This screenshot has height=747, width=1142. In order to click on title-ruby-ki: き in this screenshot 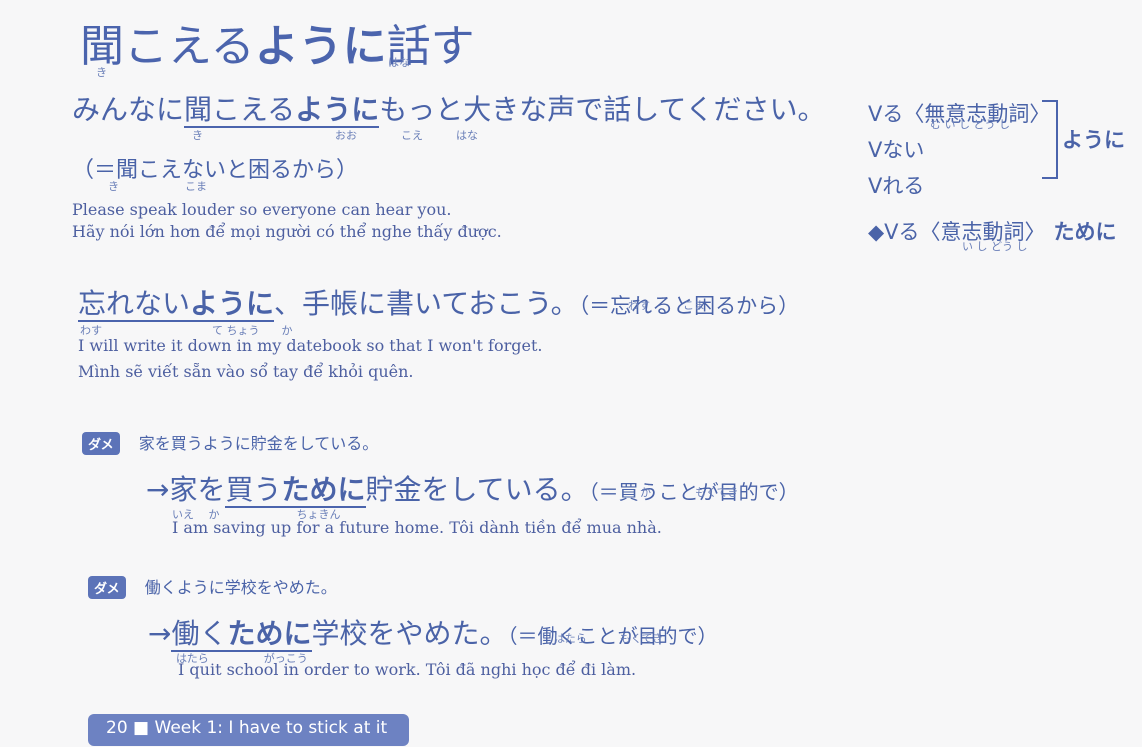, I will do `click(101, 72)`.